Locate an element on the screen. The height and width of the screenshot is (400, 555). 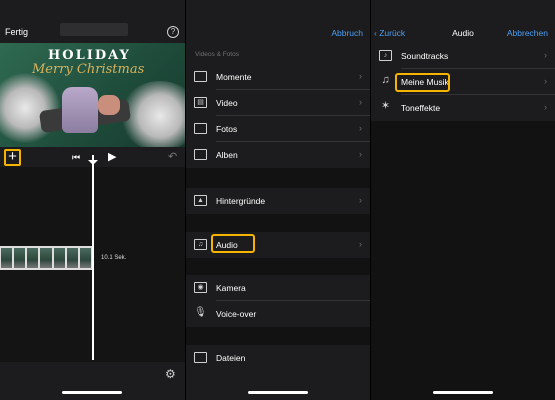
audio-item-label: Soundtracks is located at coordinates (425, 56).